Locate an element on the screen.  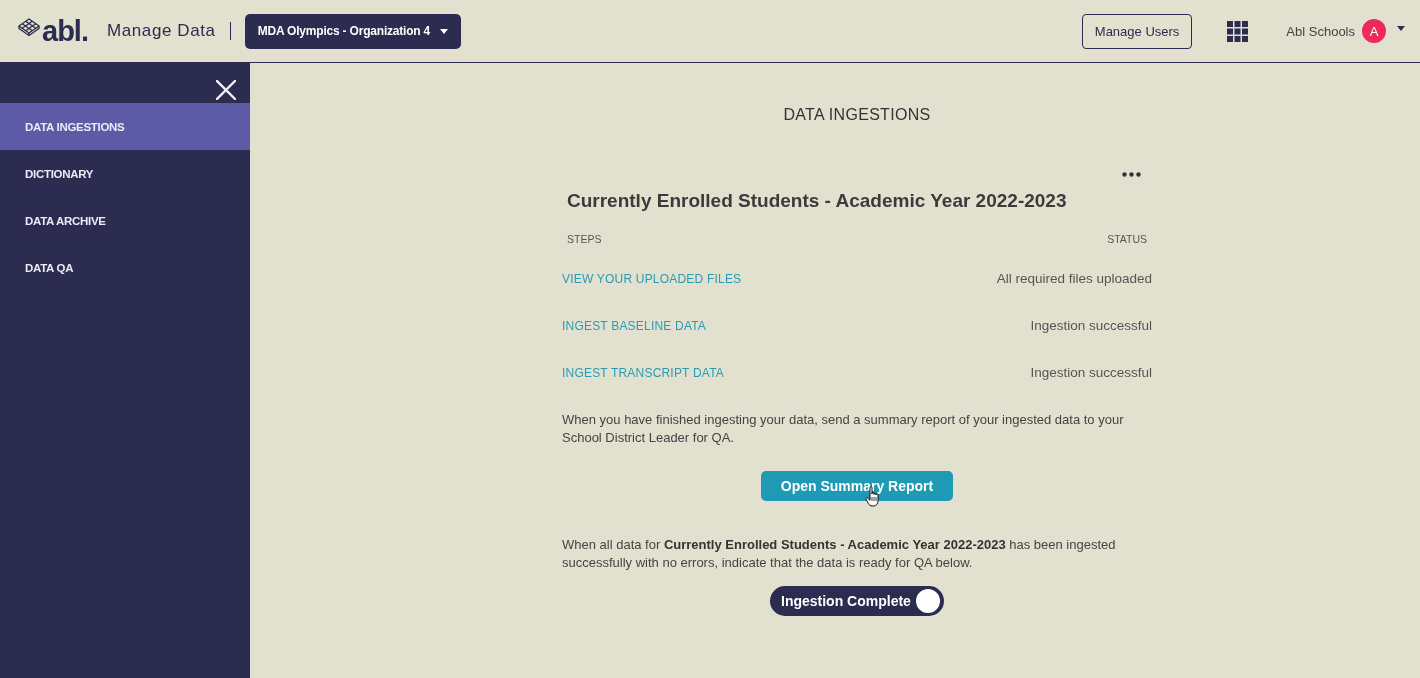
avatar: A is located at coordinates (1374, 31).